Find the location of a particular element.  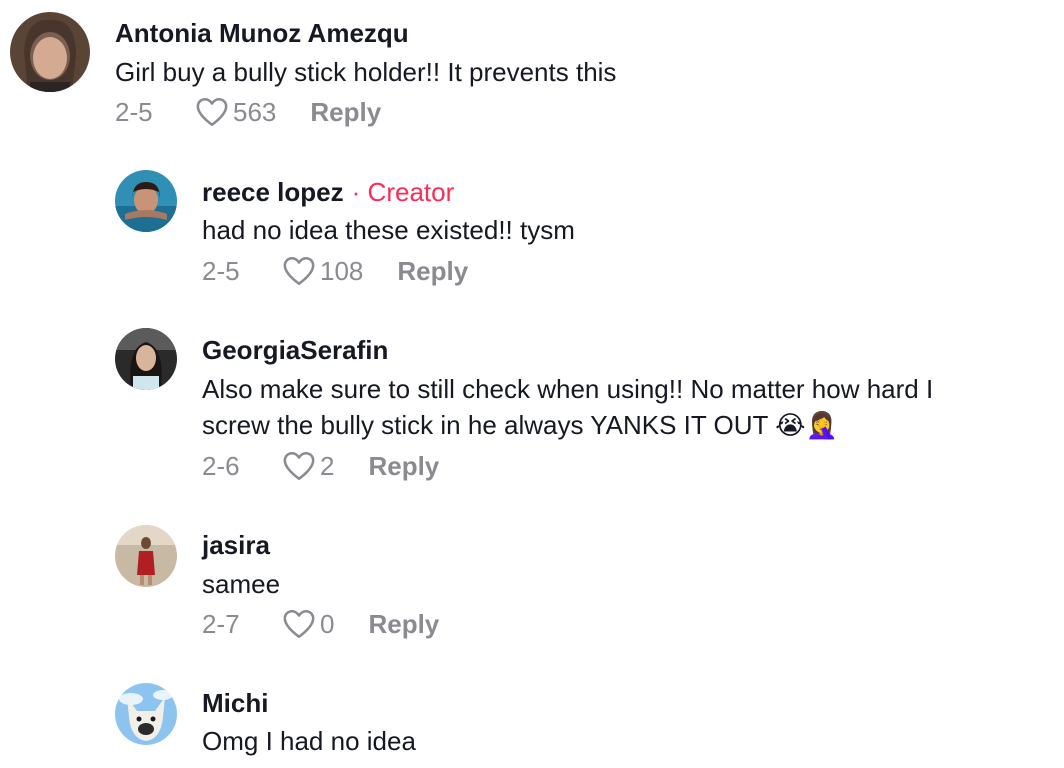

comment-date: 2-6 is located at coordinates (221, 465).